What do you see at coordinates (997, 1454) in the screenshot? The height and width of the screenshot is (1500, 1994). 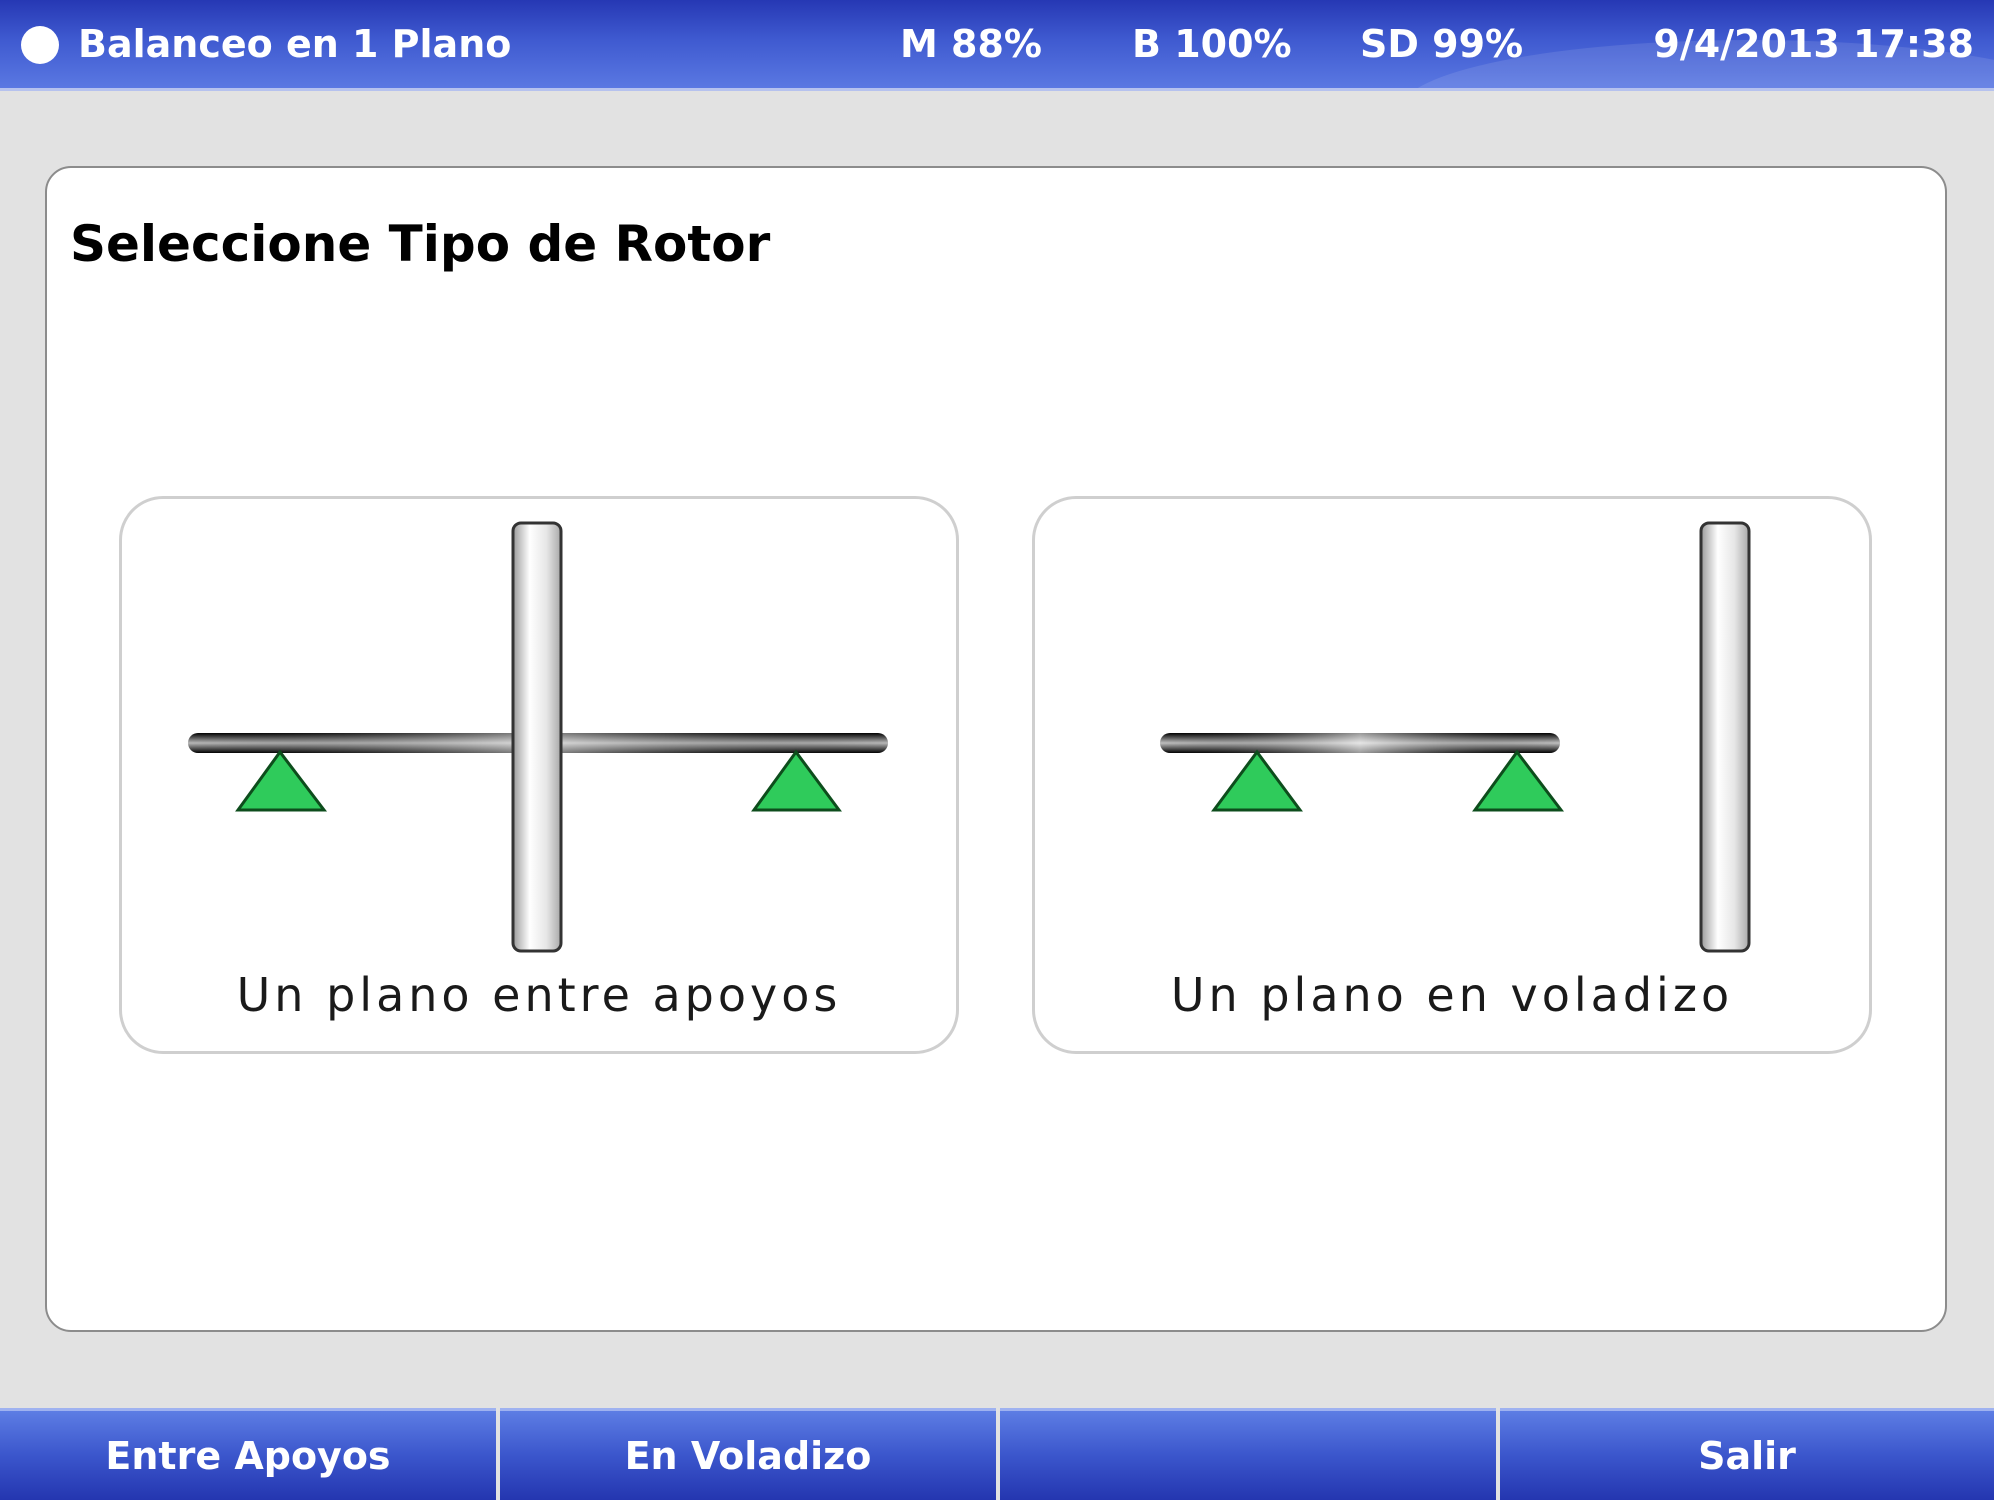 I see `softkey-bar: Entre Apoyos En Voladizo Salir` at bounding box center [997, 1454].